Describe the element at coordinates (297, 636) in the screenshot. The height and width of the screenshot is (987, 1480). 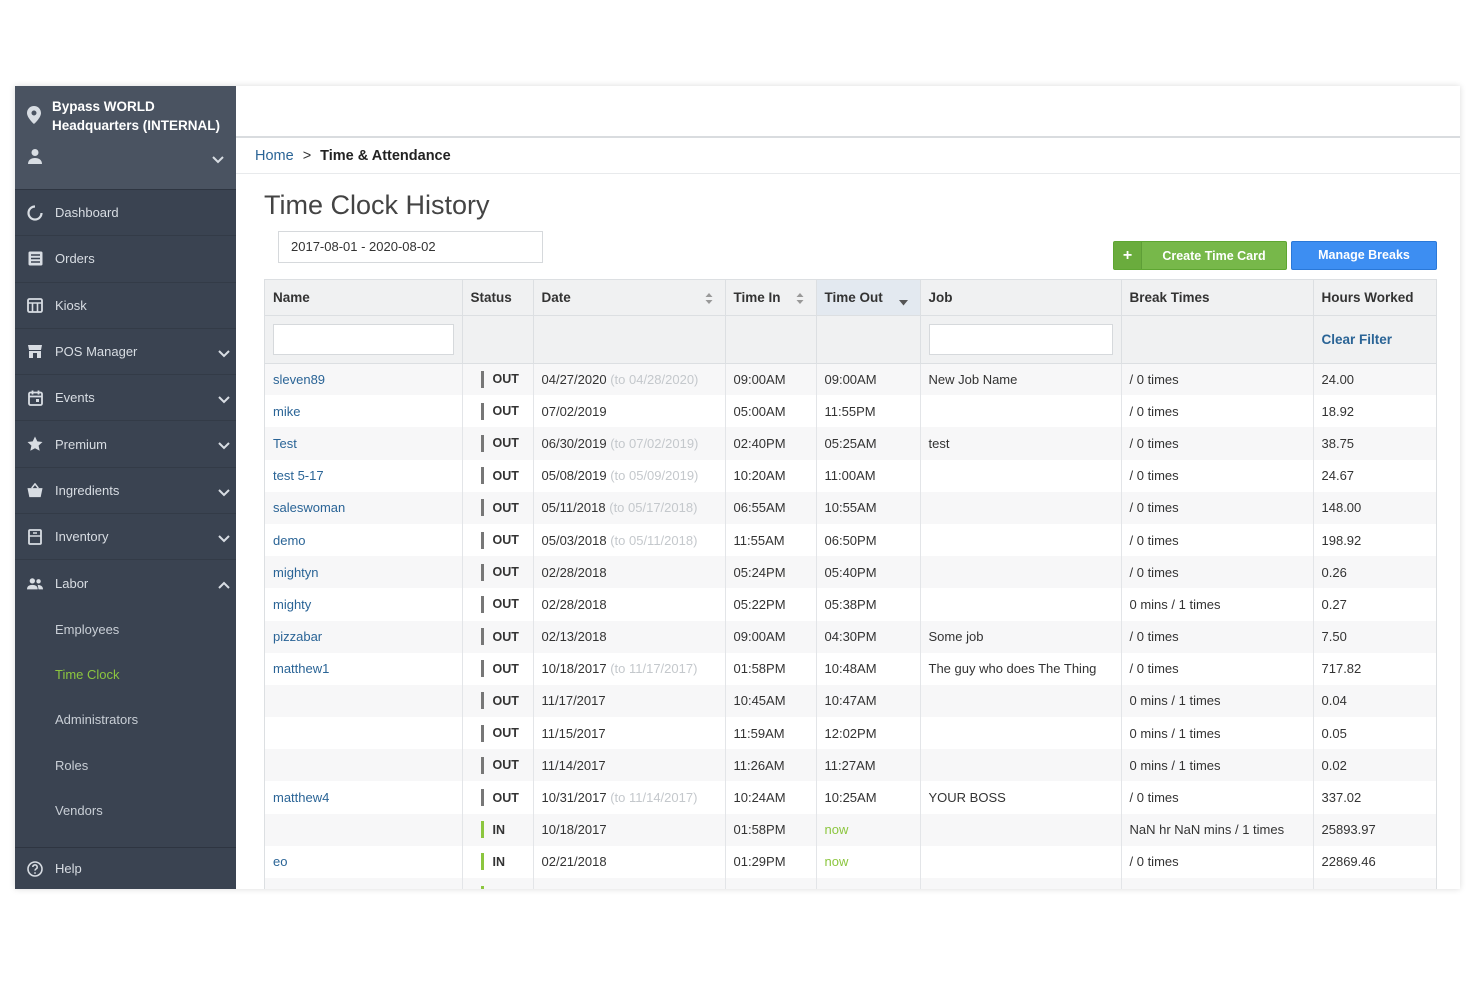
I see `employee-link: pizzabar` at that location.